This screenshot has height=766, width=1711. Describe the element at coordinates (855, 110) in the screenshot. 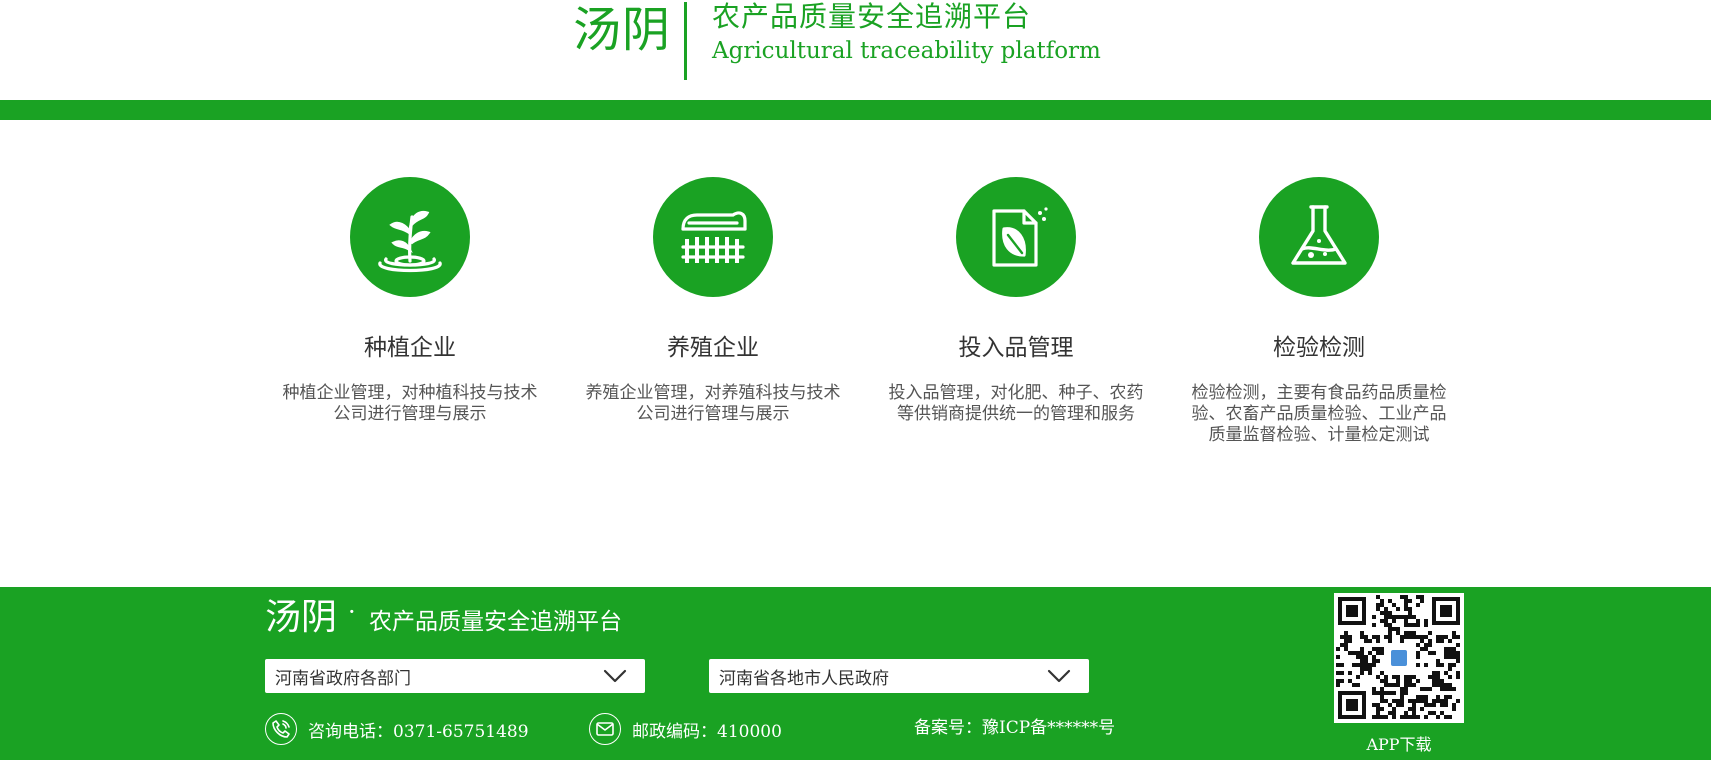

I see `header-green-bar` at that location.